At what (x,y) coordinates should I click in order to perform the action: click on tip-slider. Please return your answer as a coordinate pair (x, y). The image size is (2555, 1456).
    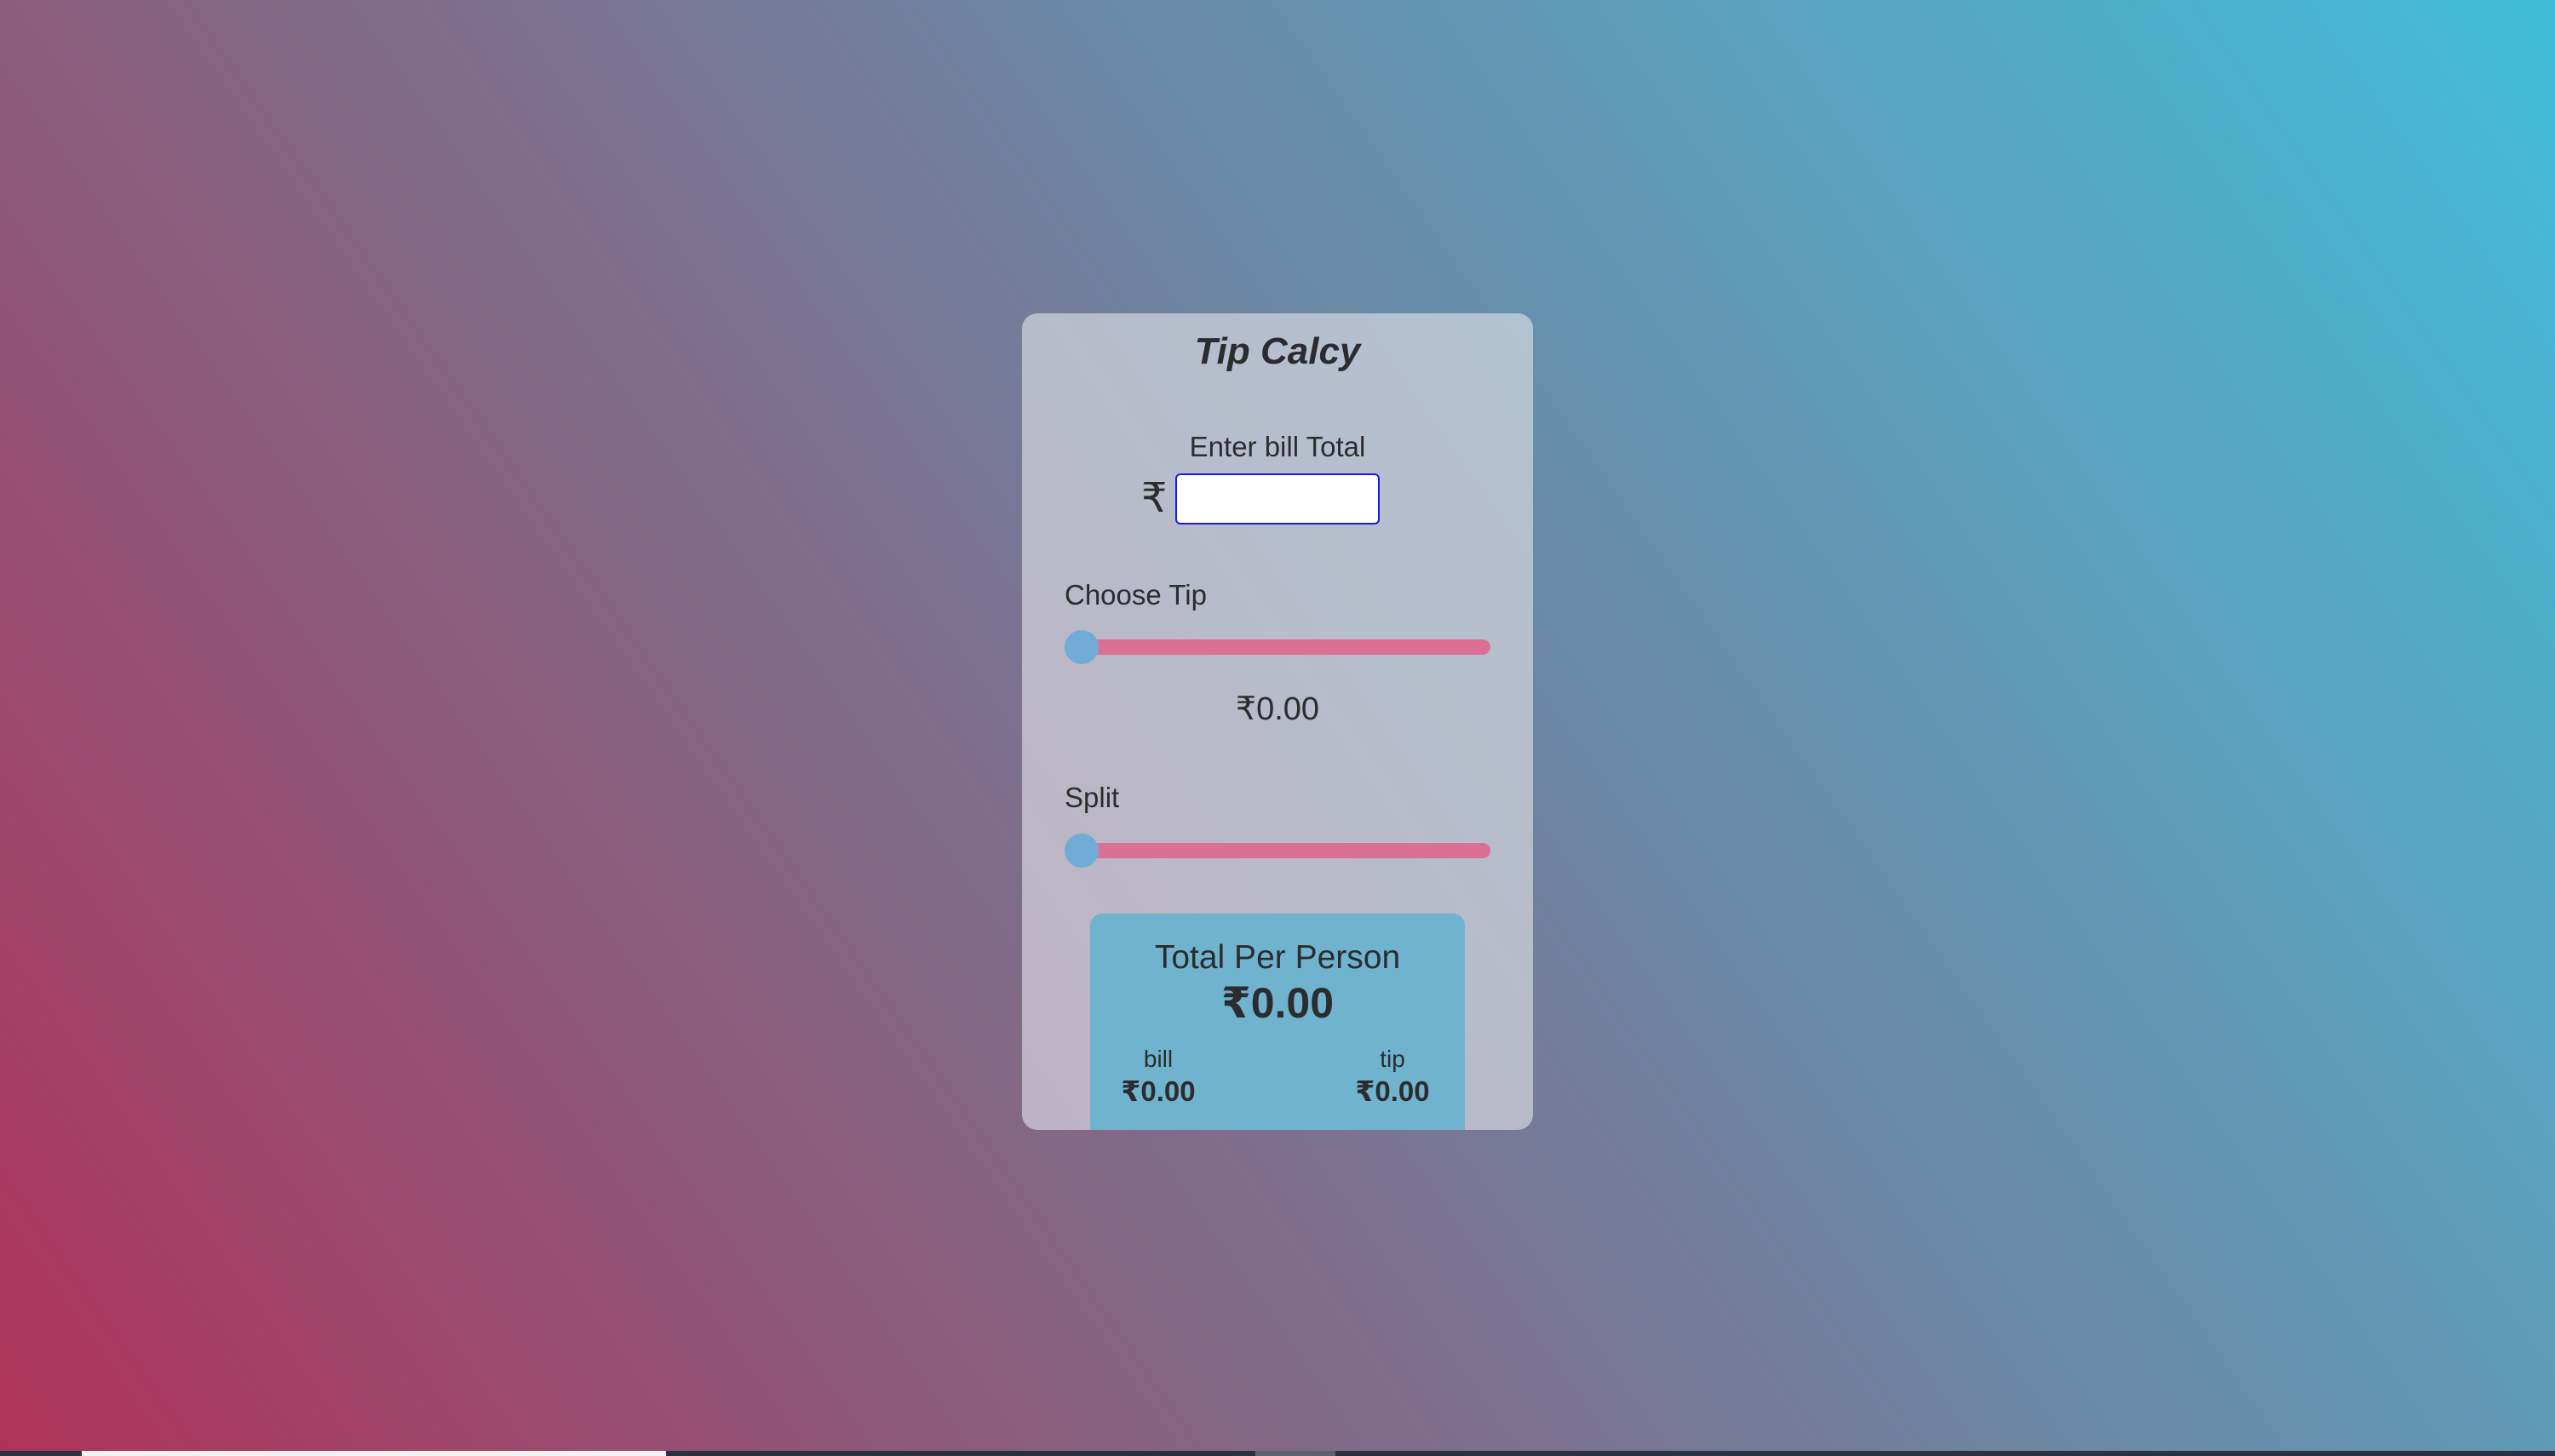
    Looking at the image, I should click on (1277, 646).